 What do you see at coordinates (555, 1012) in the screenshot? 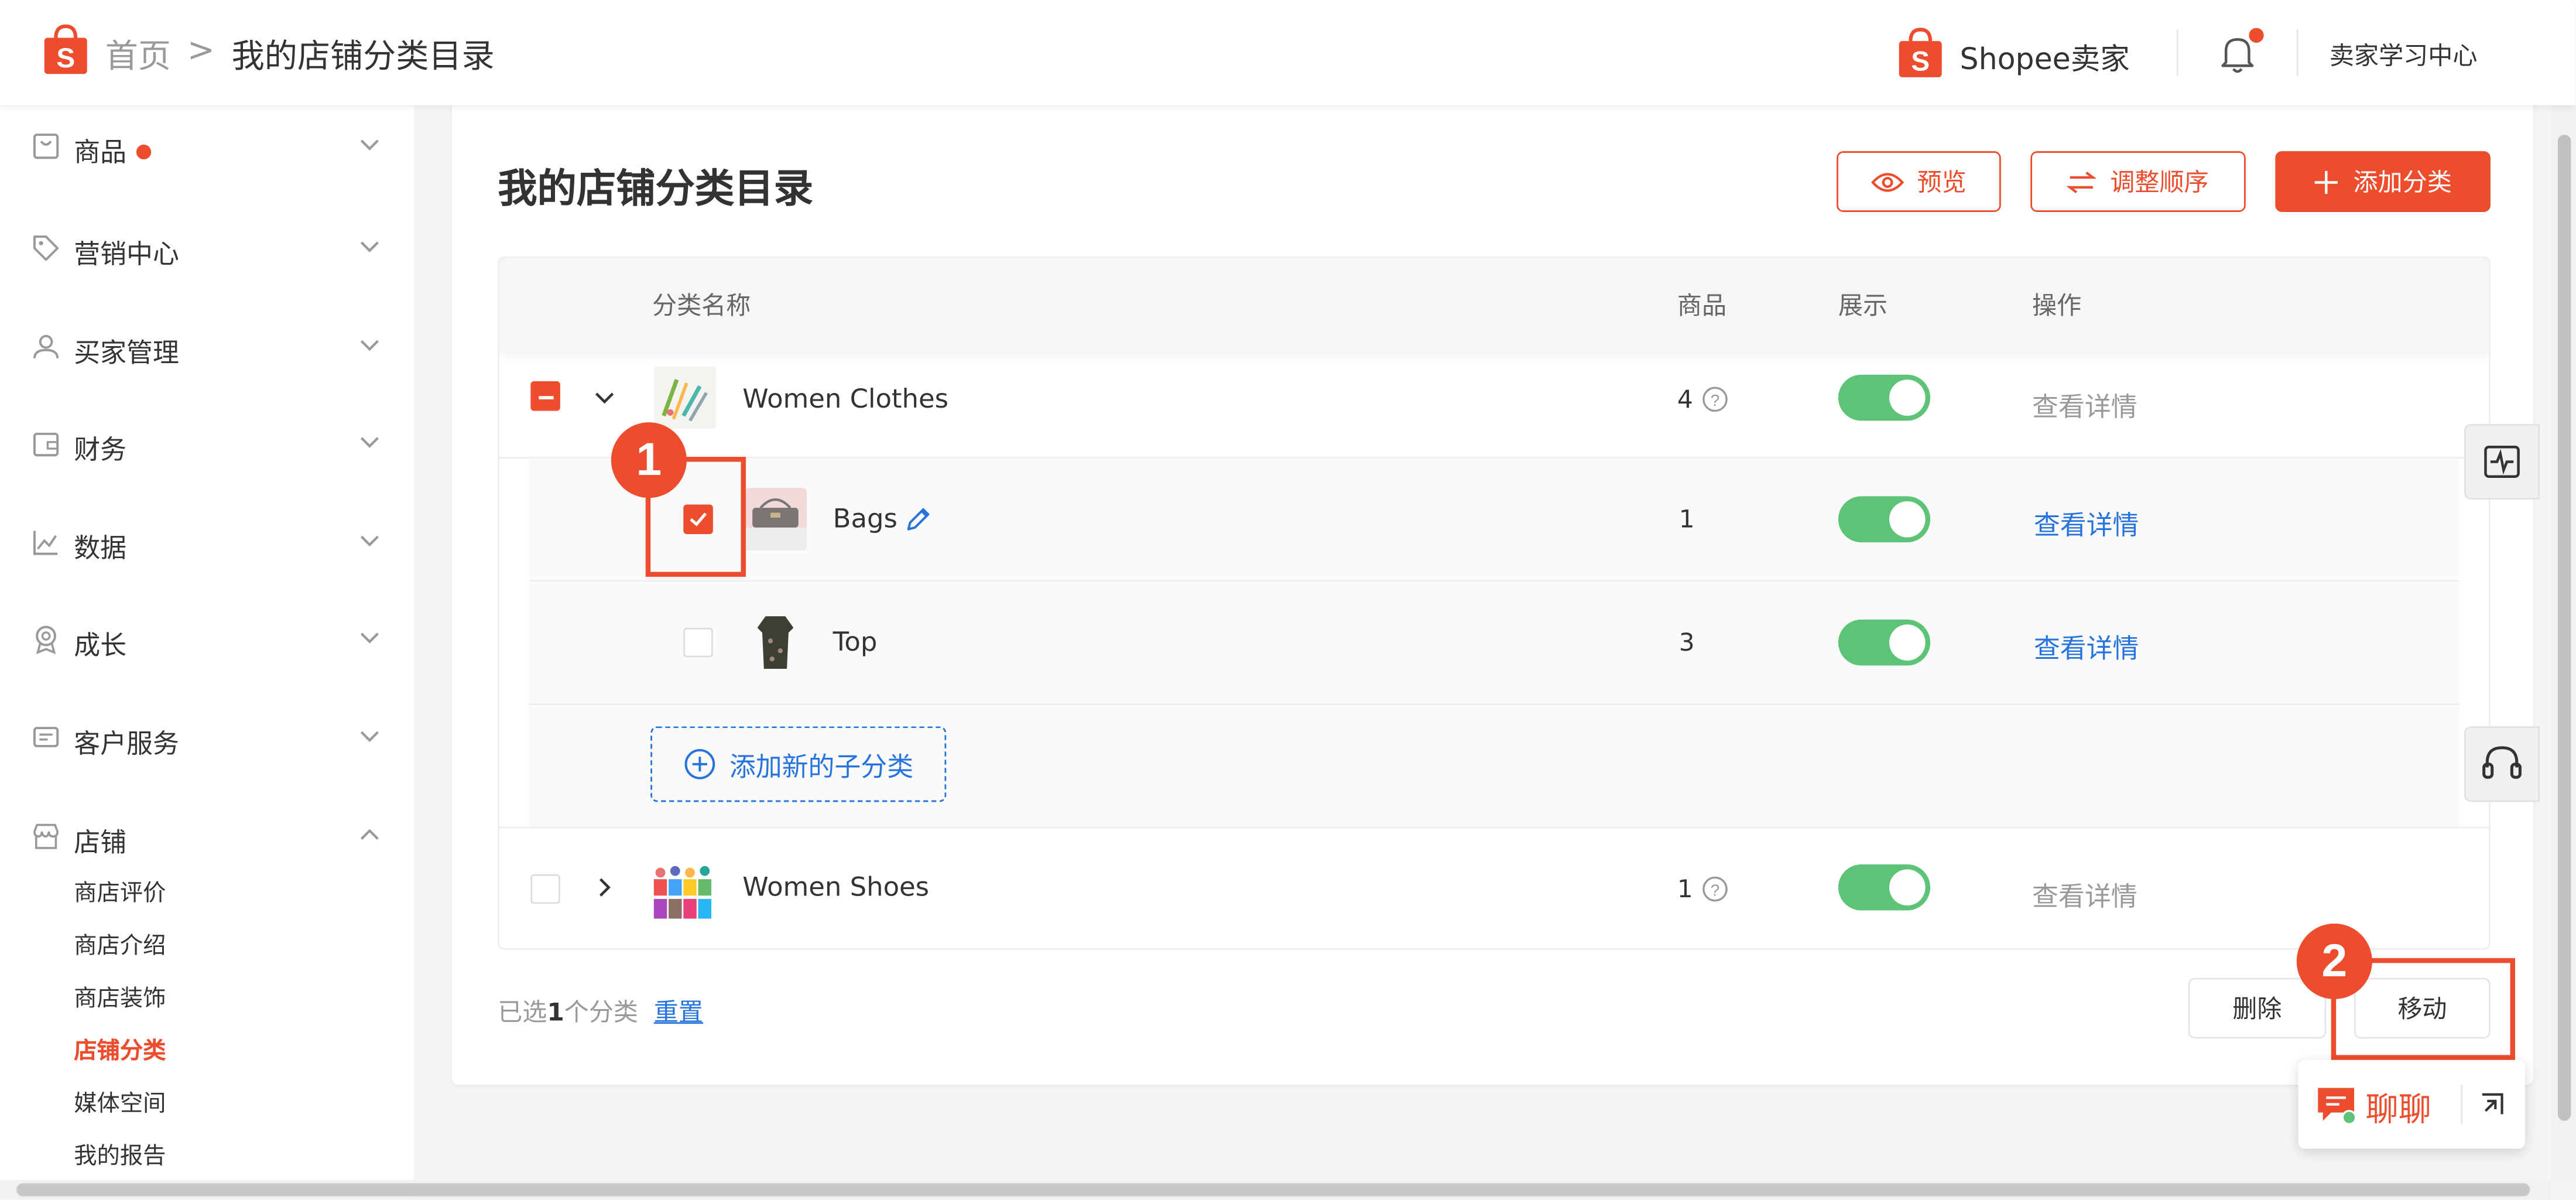
I see `selected-count: 1` at bounding box center [555, 1012].